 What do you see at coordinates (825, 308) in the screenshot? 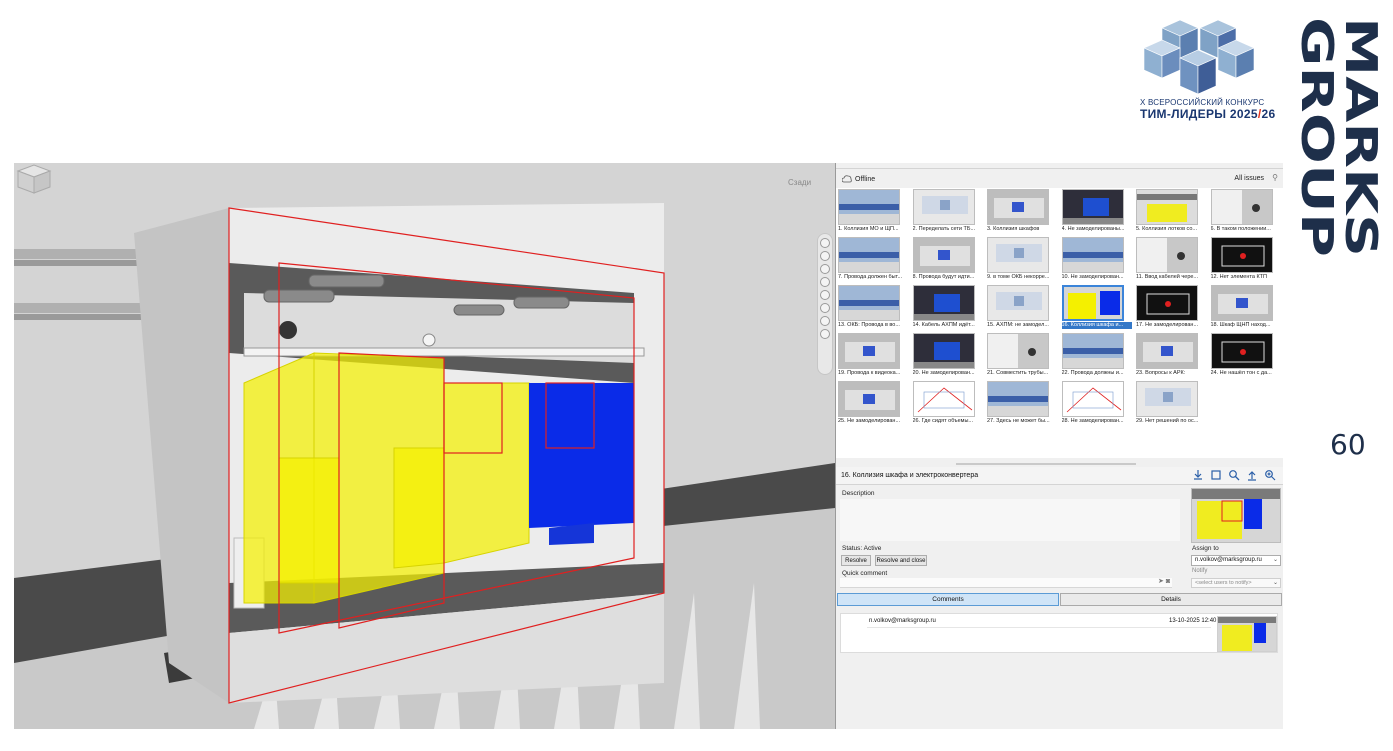
I see `walk-icon` at bounding box center [825, 308].